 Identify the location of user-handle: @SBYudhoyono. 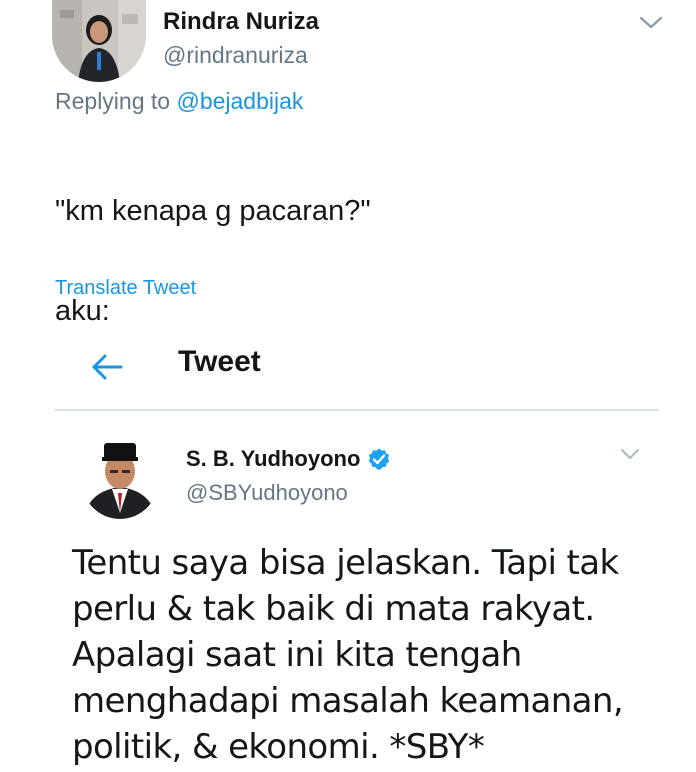
(267, 493).